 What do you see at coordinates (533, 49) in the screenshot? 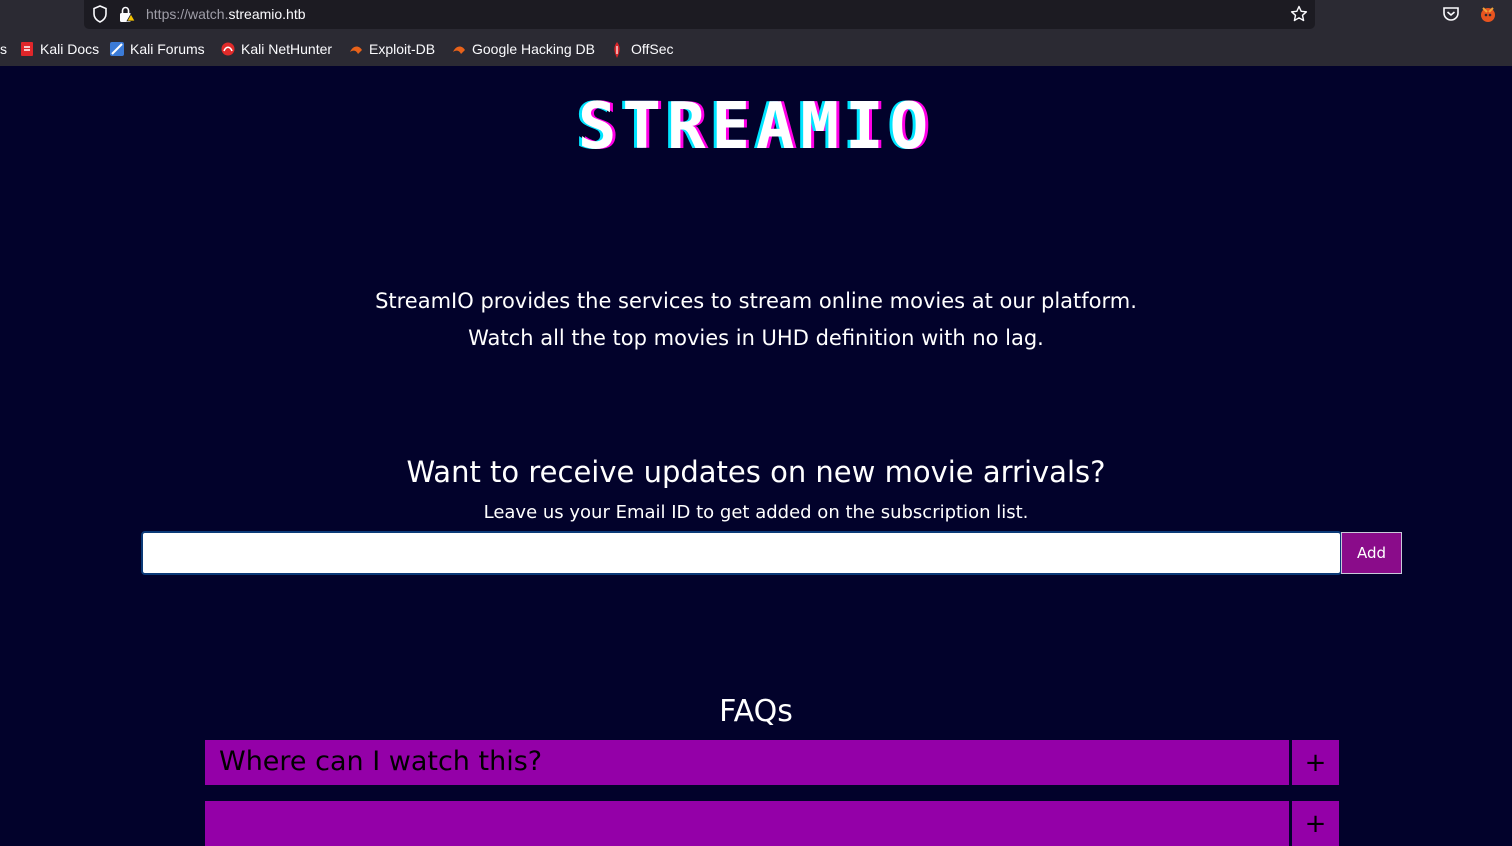
I see `bookmark-label: Google Hacking DB` at bounding box center [533, 49].